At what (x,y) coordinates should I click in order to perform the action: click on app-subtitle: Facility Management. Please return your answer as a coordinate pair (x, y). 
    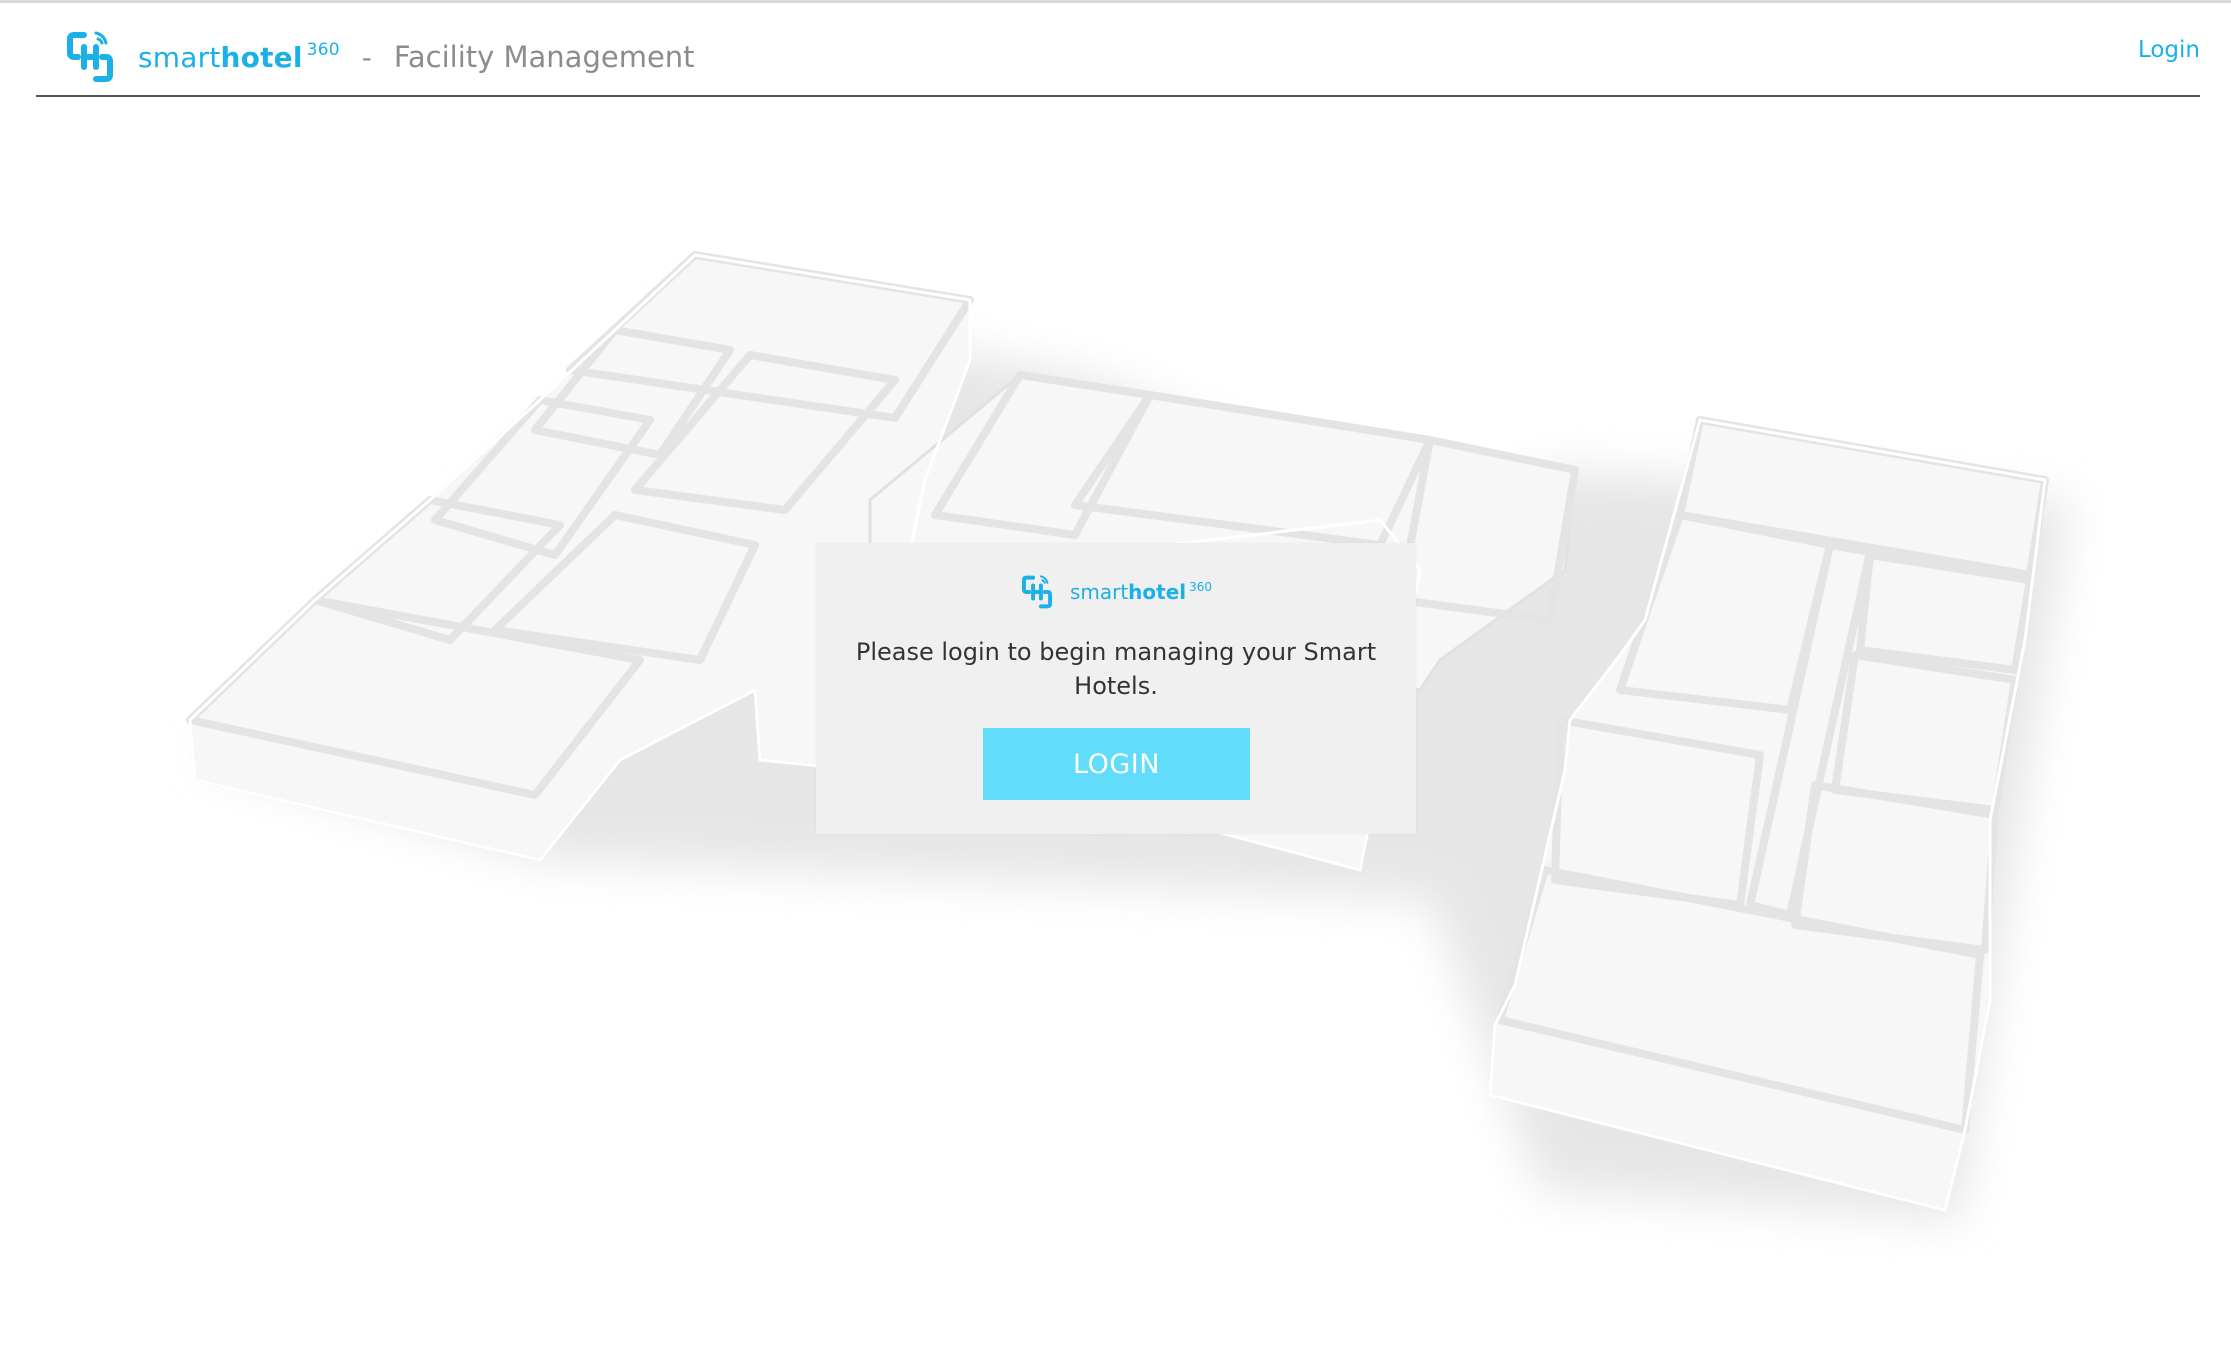
    Looking at the image, I should click on (544, 57).